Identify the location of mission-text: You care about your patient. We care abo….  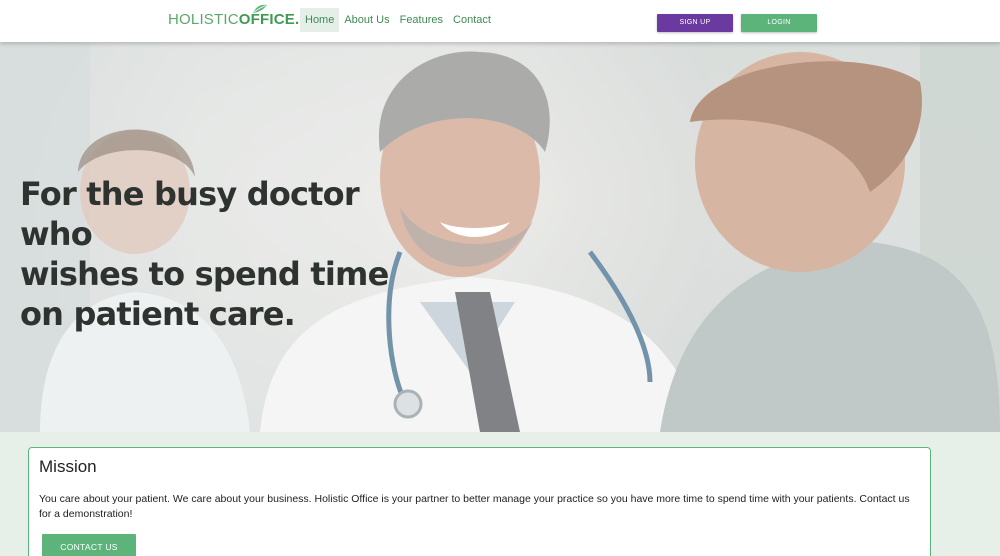
(474, 506).